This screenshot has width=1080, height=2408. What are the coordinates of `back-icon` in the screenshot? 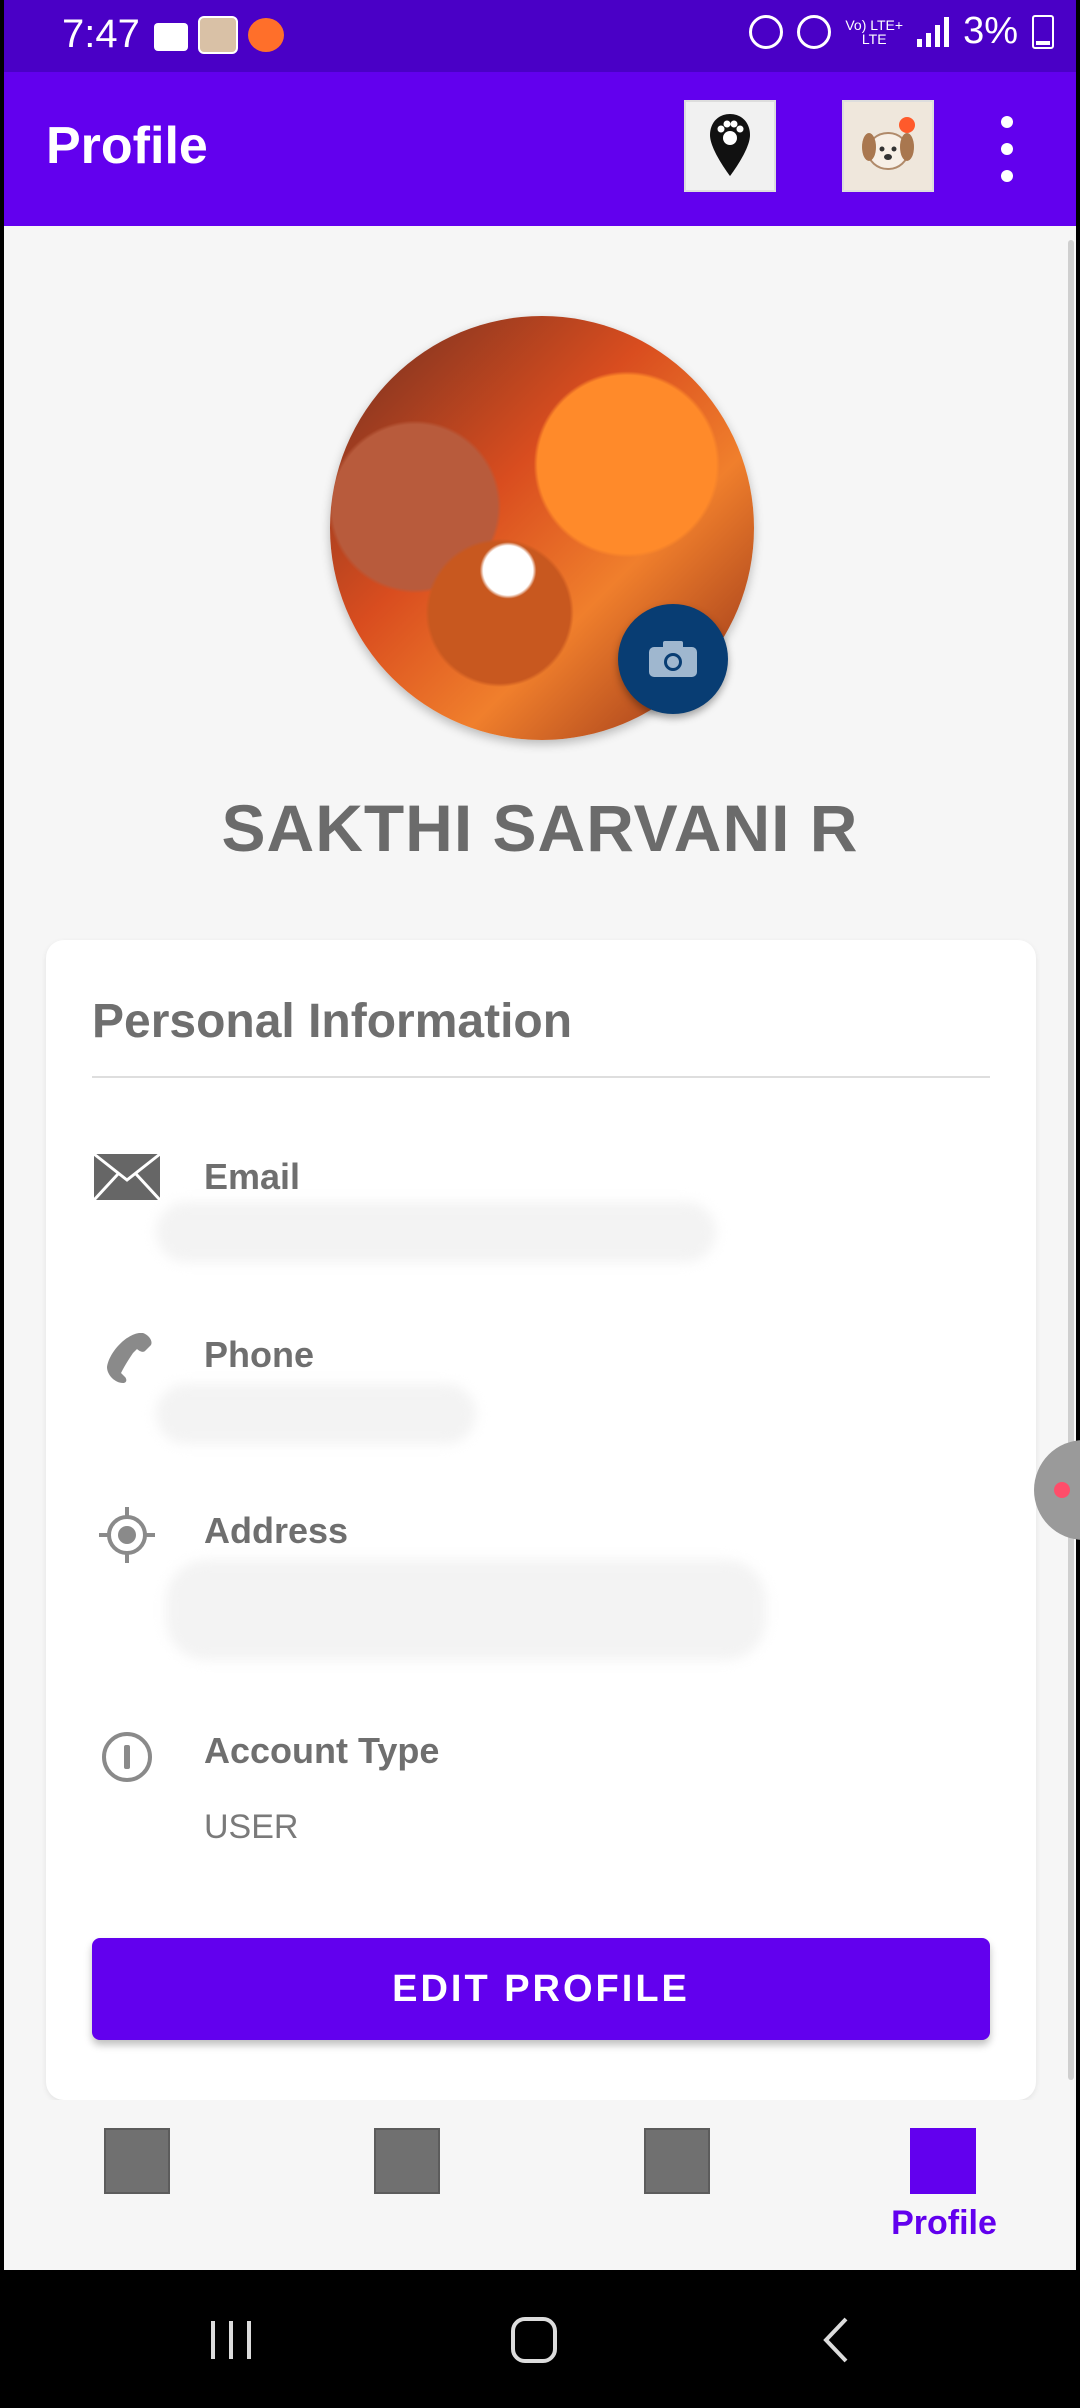 It's located at (835, 2340).